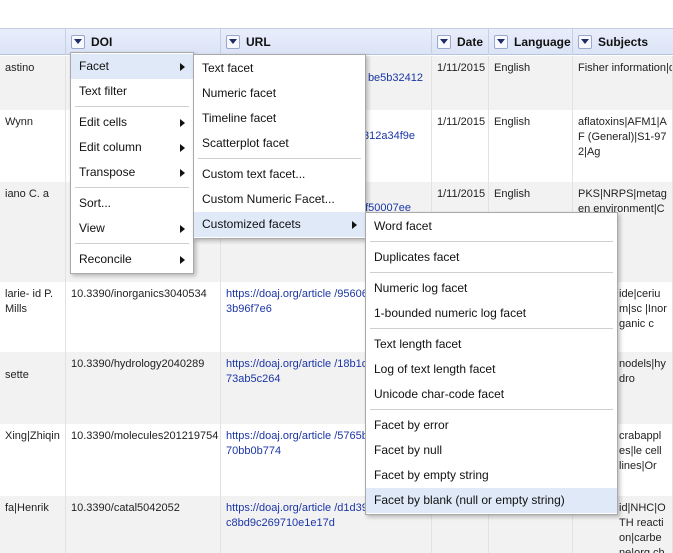  I want to click on menu-item-log-text-length-facet: Log of text length facet, so click(491, 369).